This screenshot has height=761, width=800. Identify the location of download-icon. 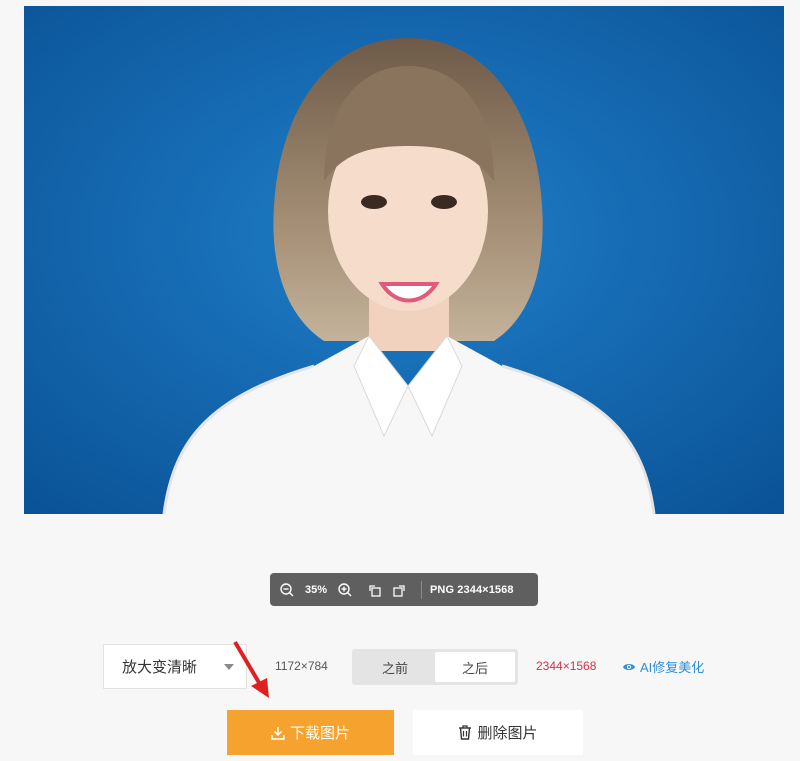
(278, 733).